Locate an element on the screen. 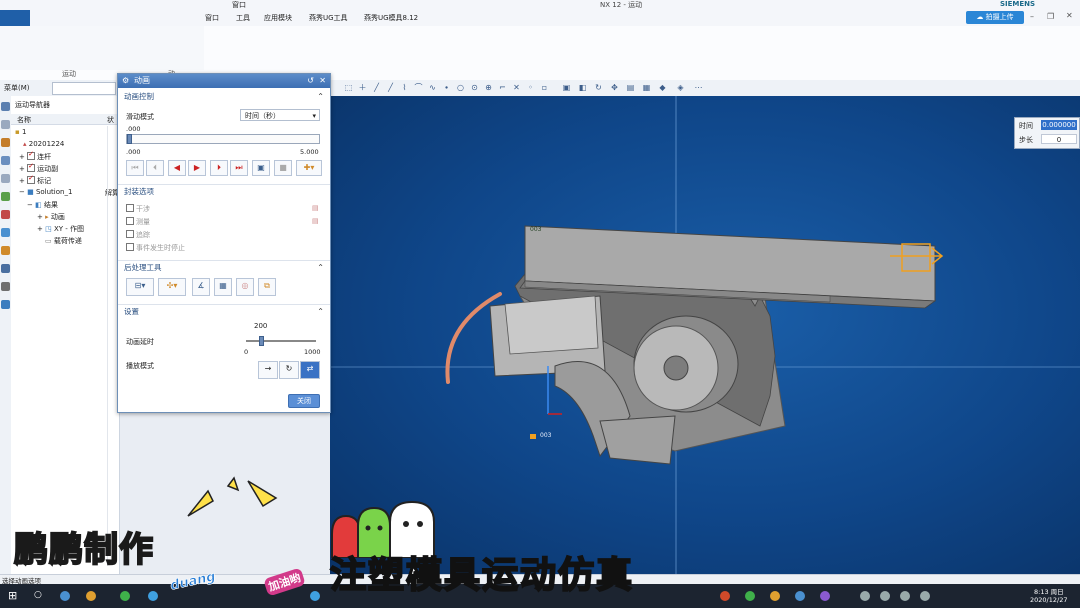 The height and width of the screenshot is (608, 1080). quadrant-icon: ⊕ is located at coordinates (488, 87).